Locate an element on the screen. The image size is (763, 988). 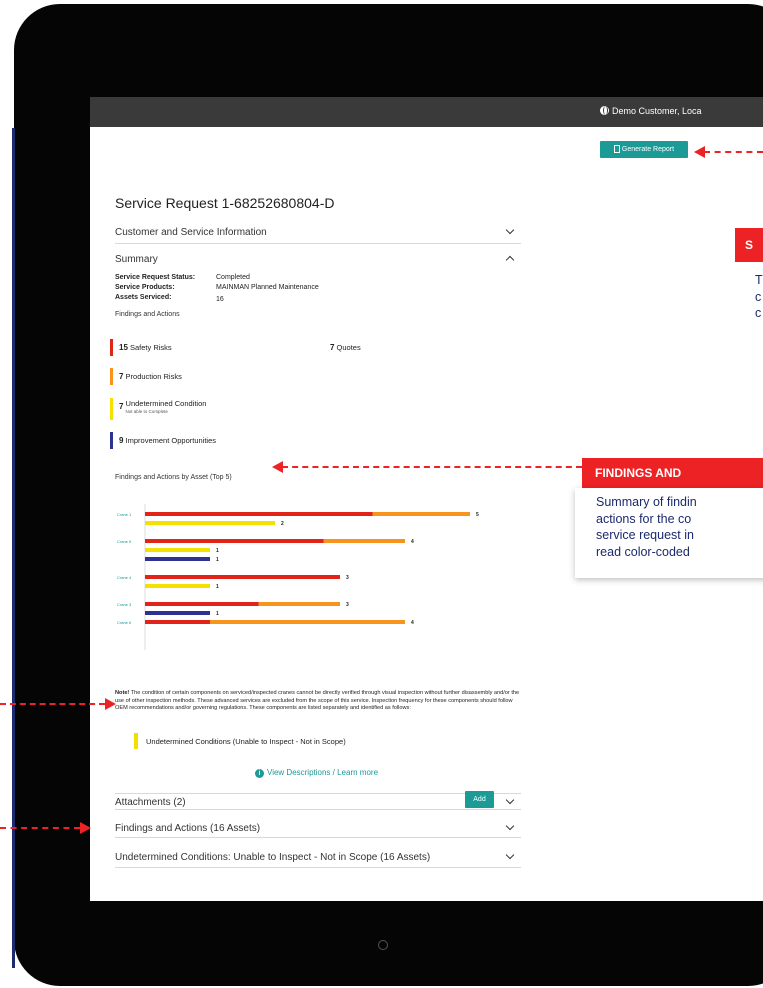
improvement-item: 9 Improvement Opportunities is located at coordinates (167, 440).